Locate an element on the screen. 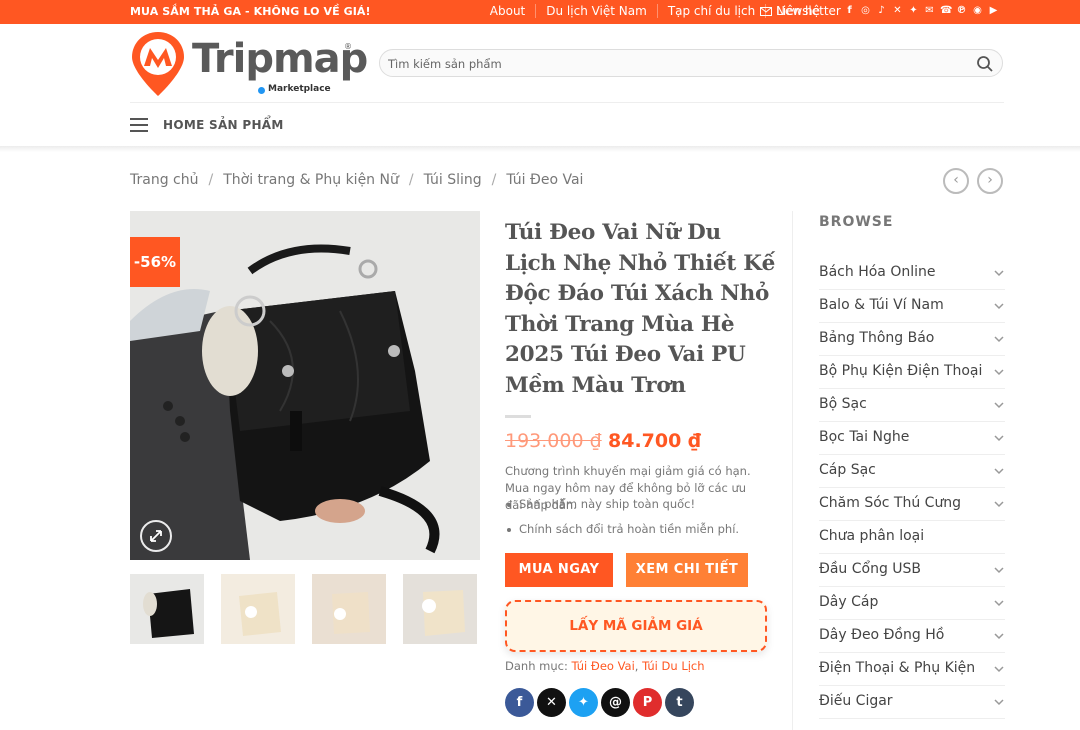  benefit-item: Chính sách đổi trả hoàn tiền miễn phí. is located at coordinates (622, 534).